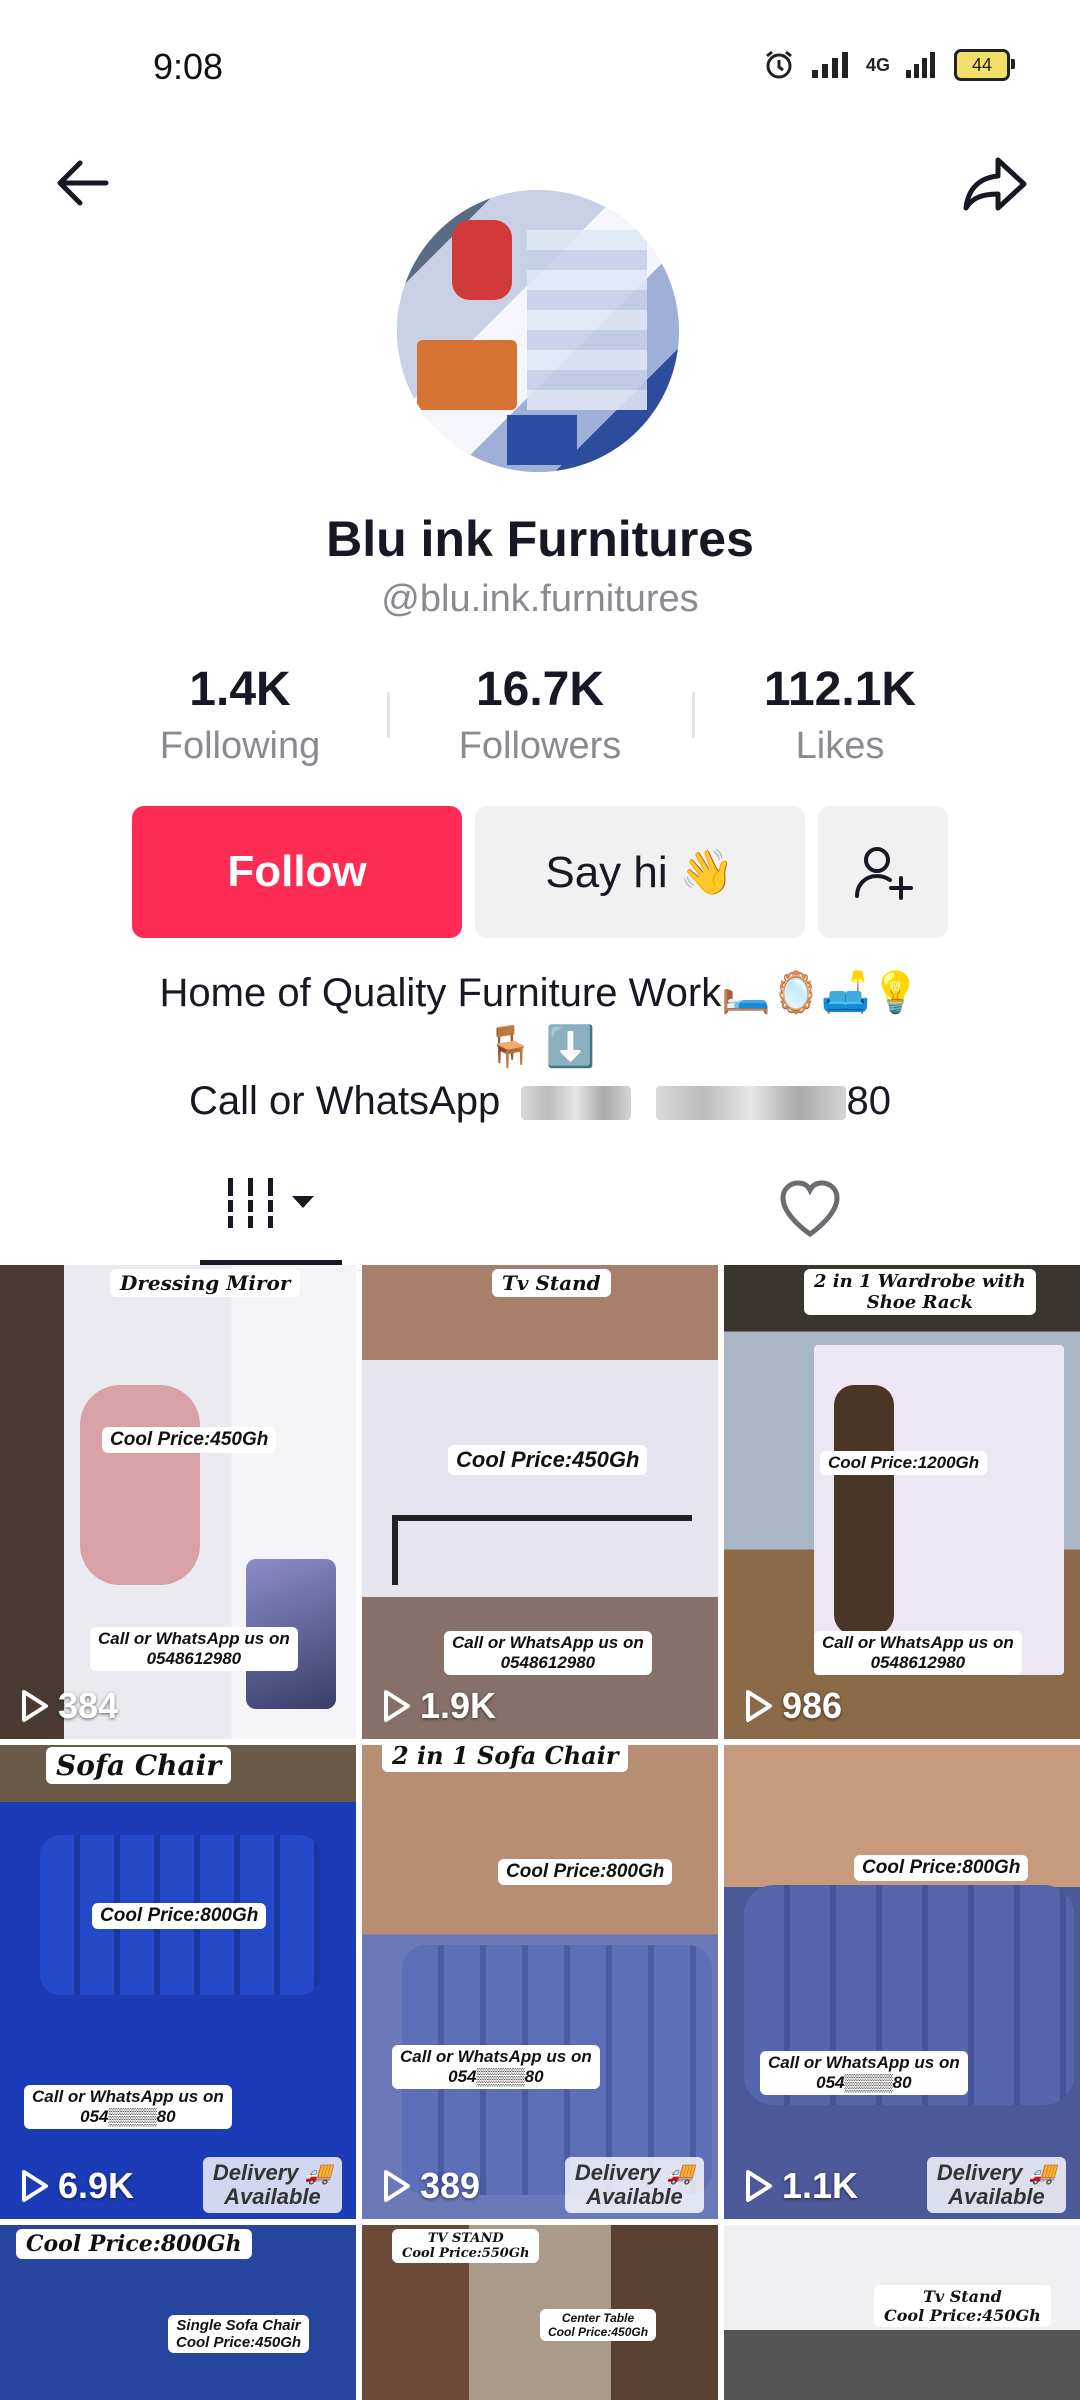 Image resolution: width=1080 pixels, height=2400 pixels. Describe the element at coordinates (540, 746) in the screenshot. I see `stat-label: Followers` at that location.